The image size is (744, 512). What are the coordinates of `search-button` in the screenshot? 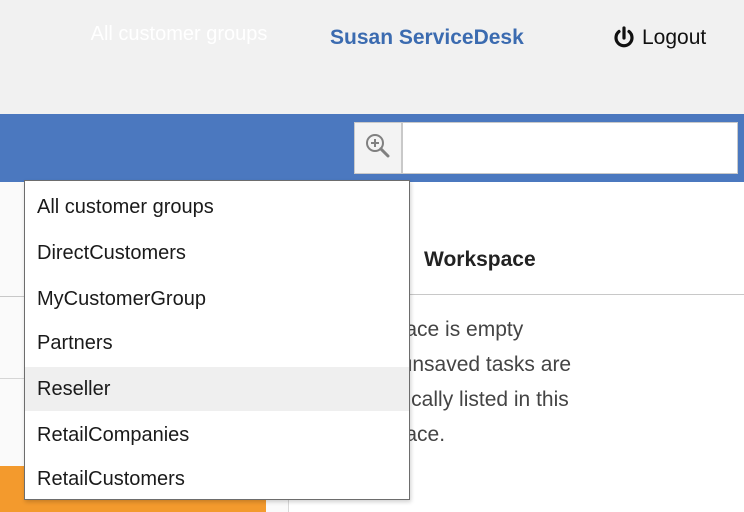 It's located at (378, 148).